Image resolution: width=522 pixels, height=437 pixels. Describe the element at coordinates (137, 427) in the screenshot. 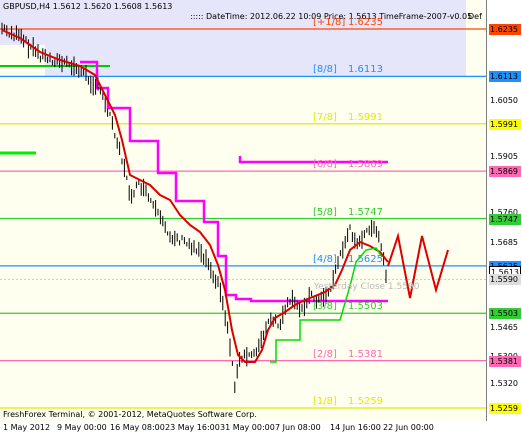

I see `time-tick-label: 16 May 08:00` at that location.